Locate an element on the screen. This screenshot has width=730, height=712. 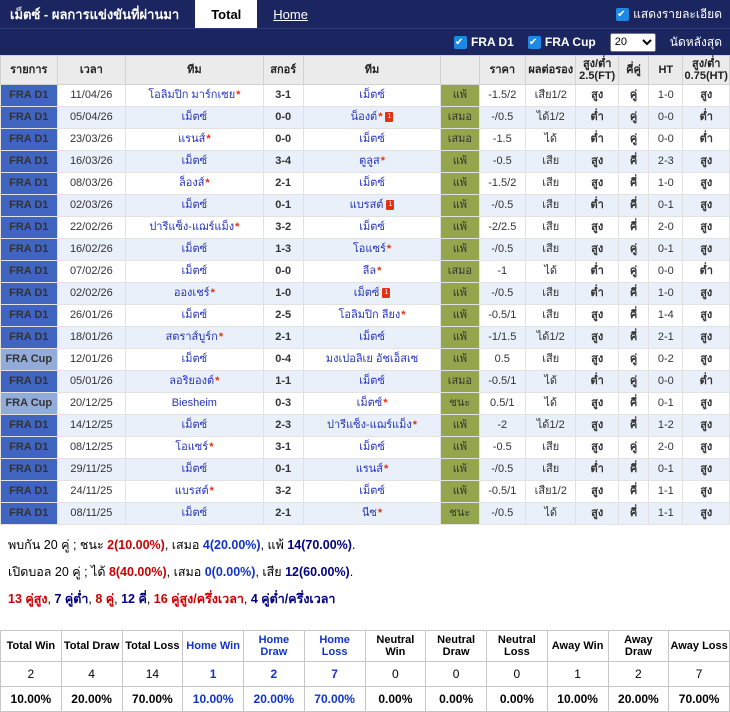
team-link: สตราส์บูร์ก is located at coordinates (192, 337).